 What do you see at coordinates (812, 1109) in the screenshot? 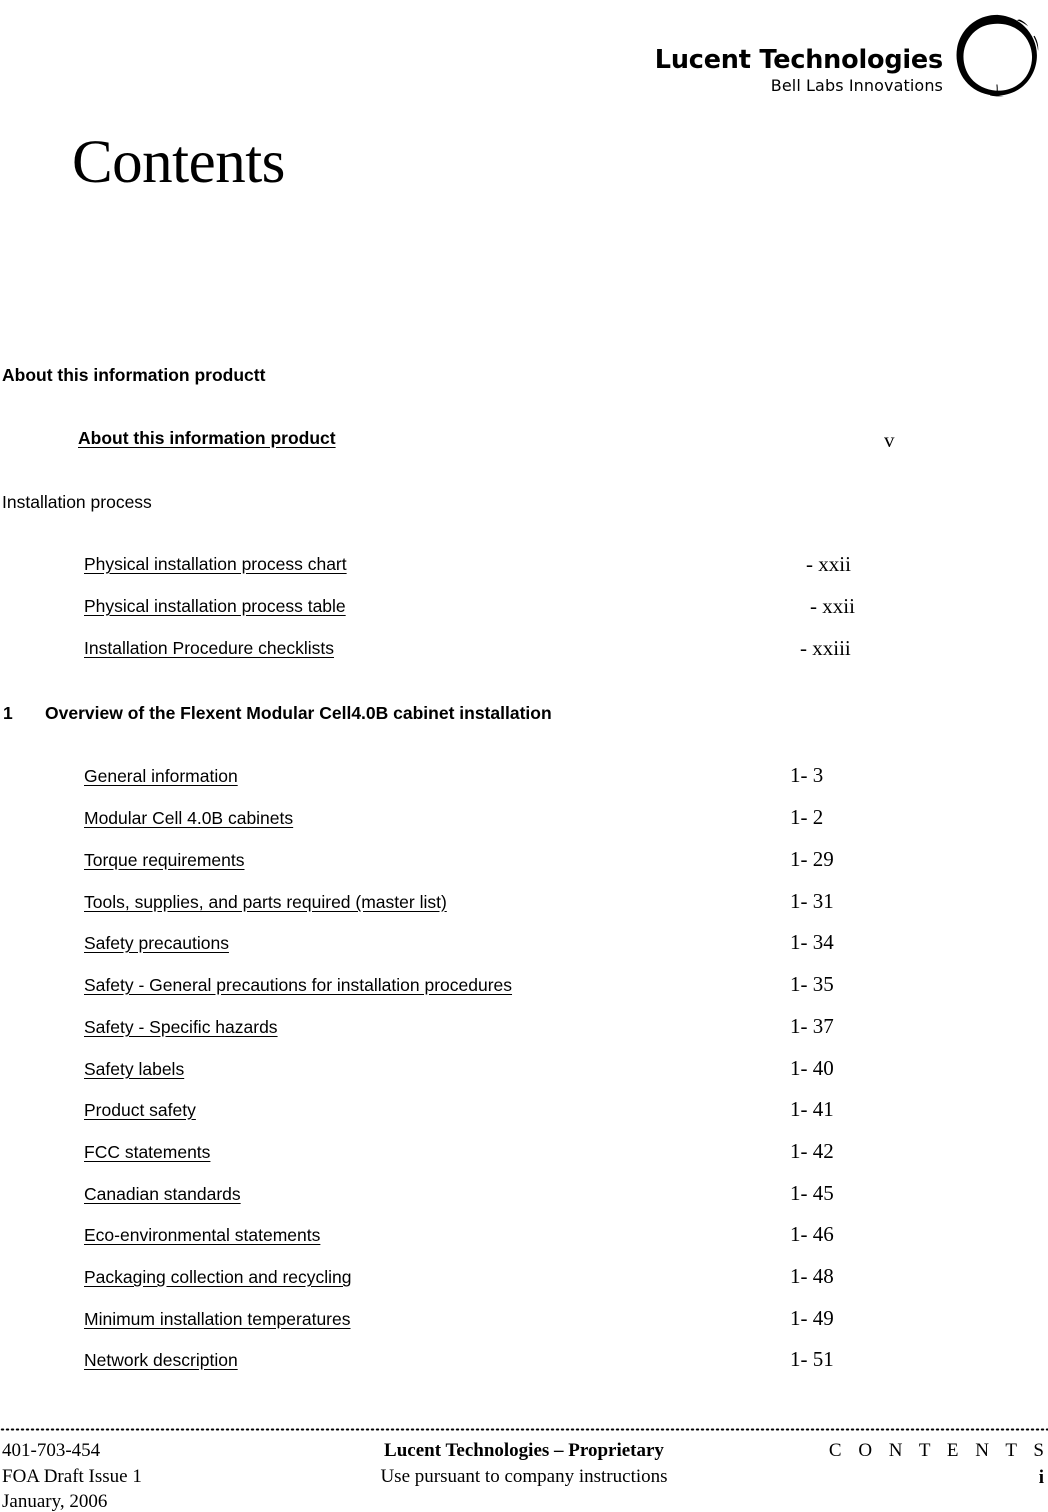
I see `toc-page-number: 1- 41` at bounding box center [812, 1109].